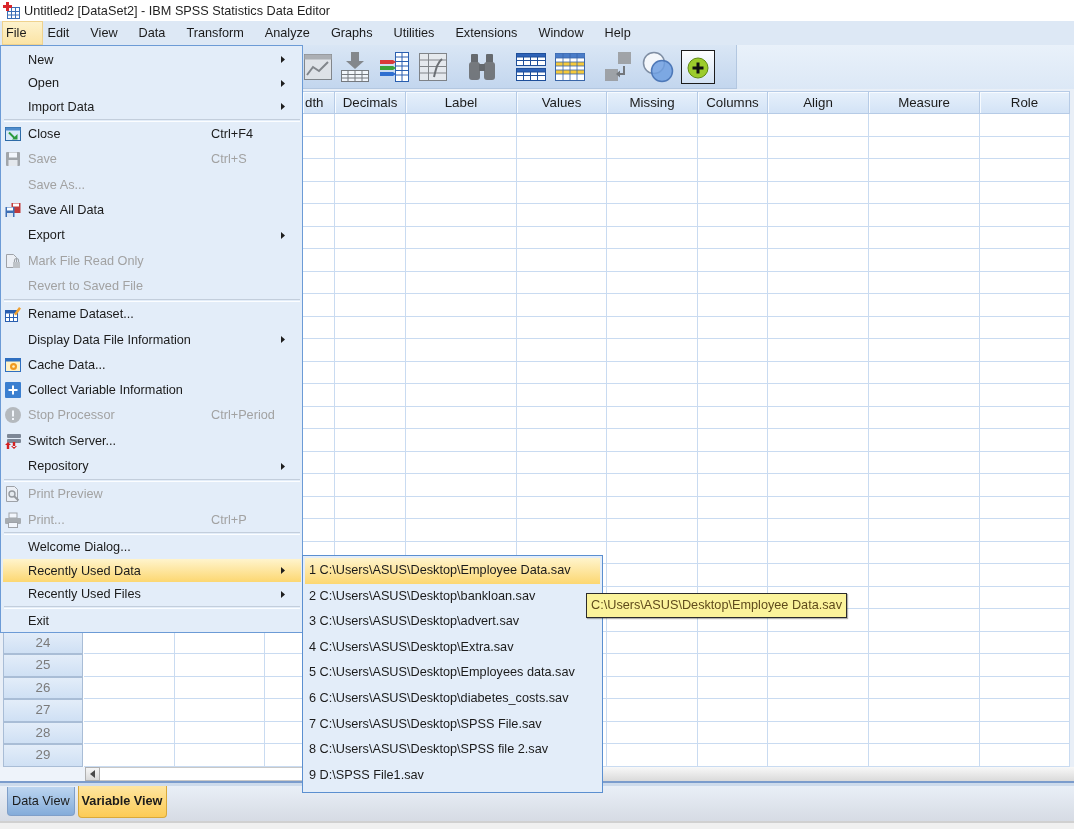 The image size is (1074, 829). Describe the element at coordinates (13, 494) in the screenshot. I see `document-magnifier-icon` at that location.